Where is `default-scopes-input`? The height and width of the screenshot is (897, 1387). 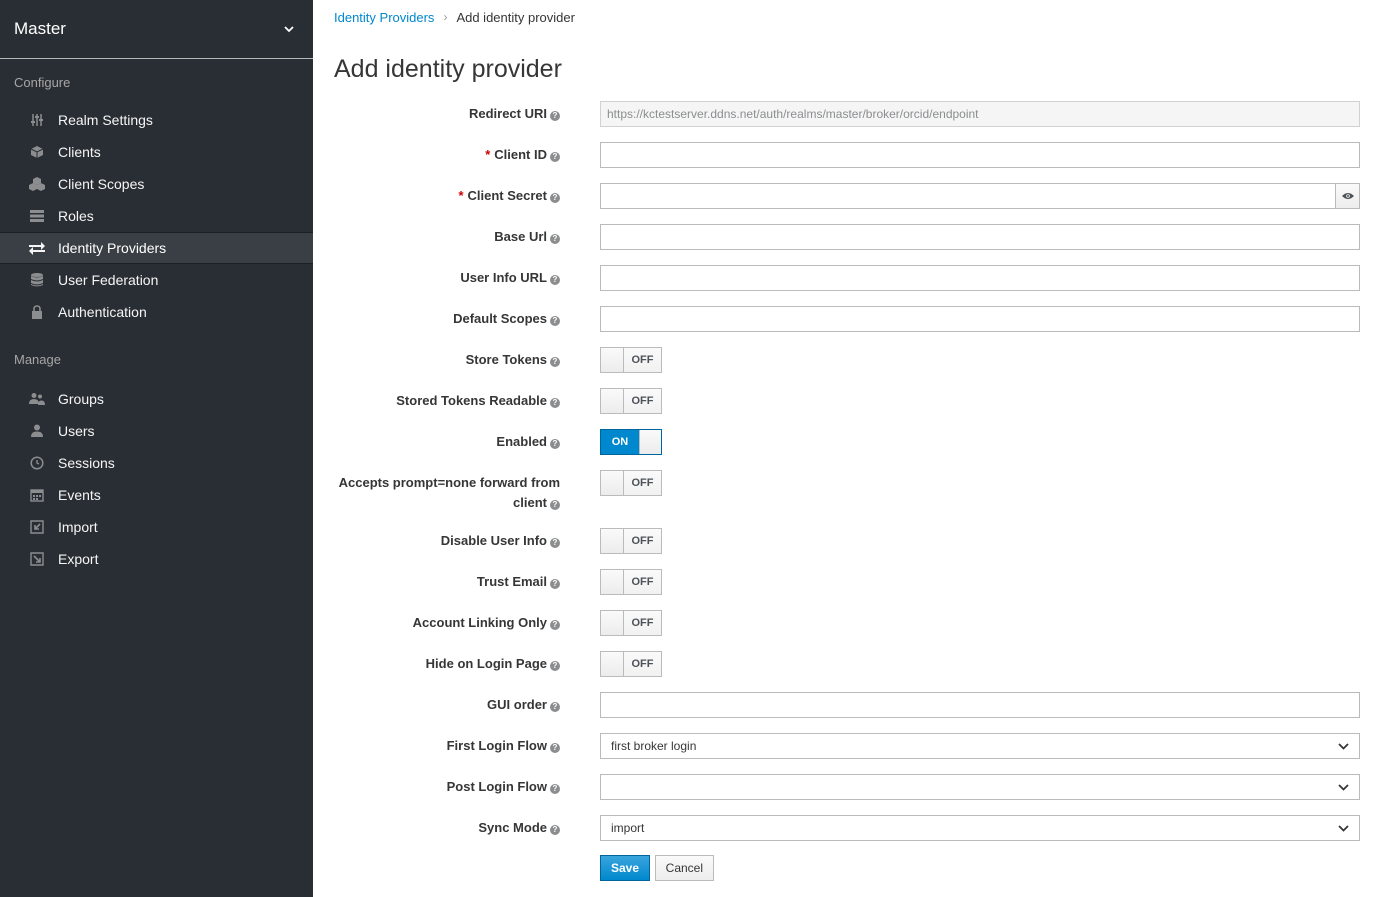 default-scopes-input is located at coordinates (980, 319).